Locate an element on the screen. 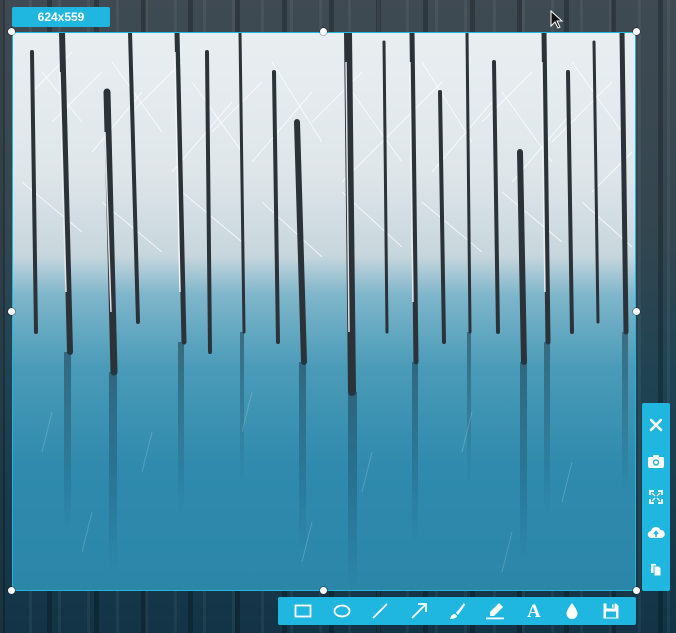 This screenshot has height=633, width=676. resize-handle-bottom-right is located at coordinates (636, 590).